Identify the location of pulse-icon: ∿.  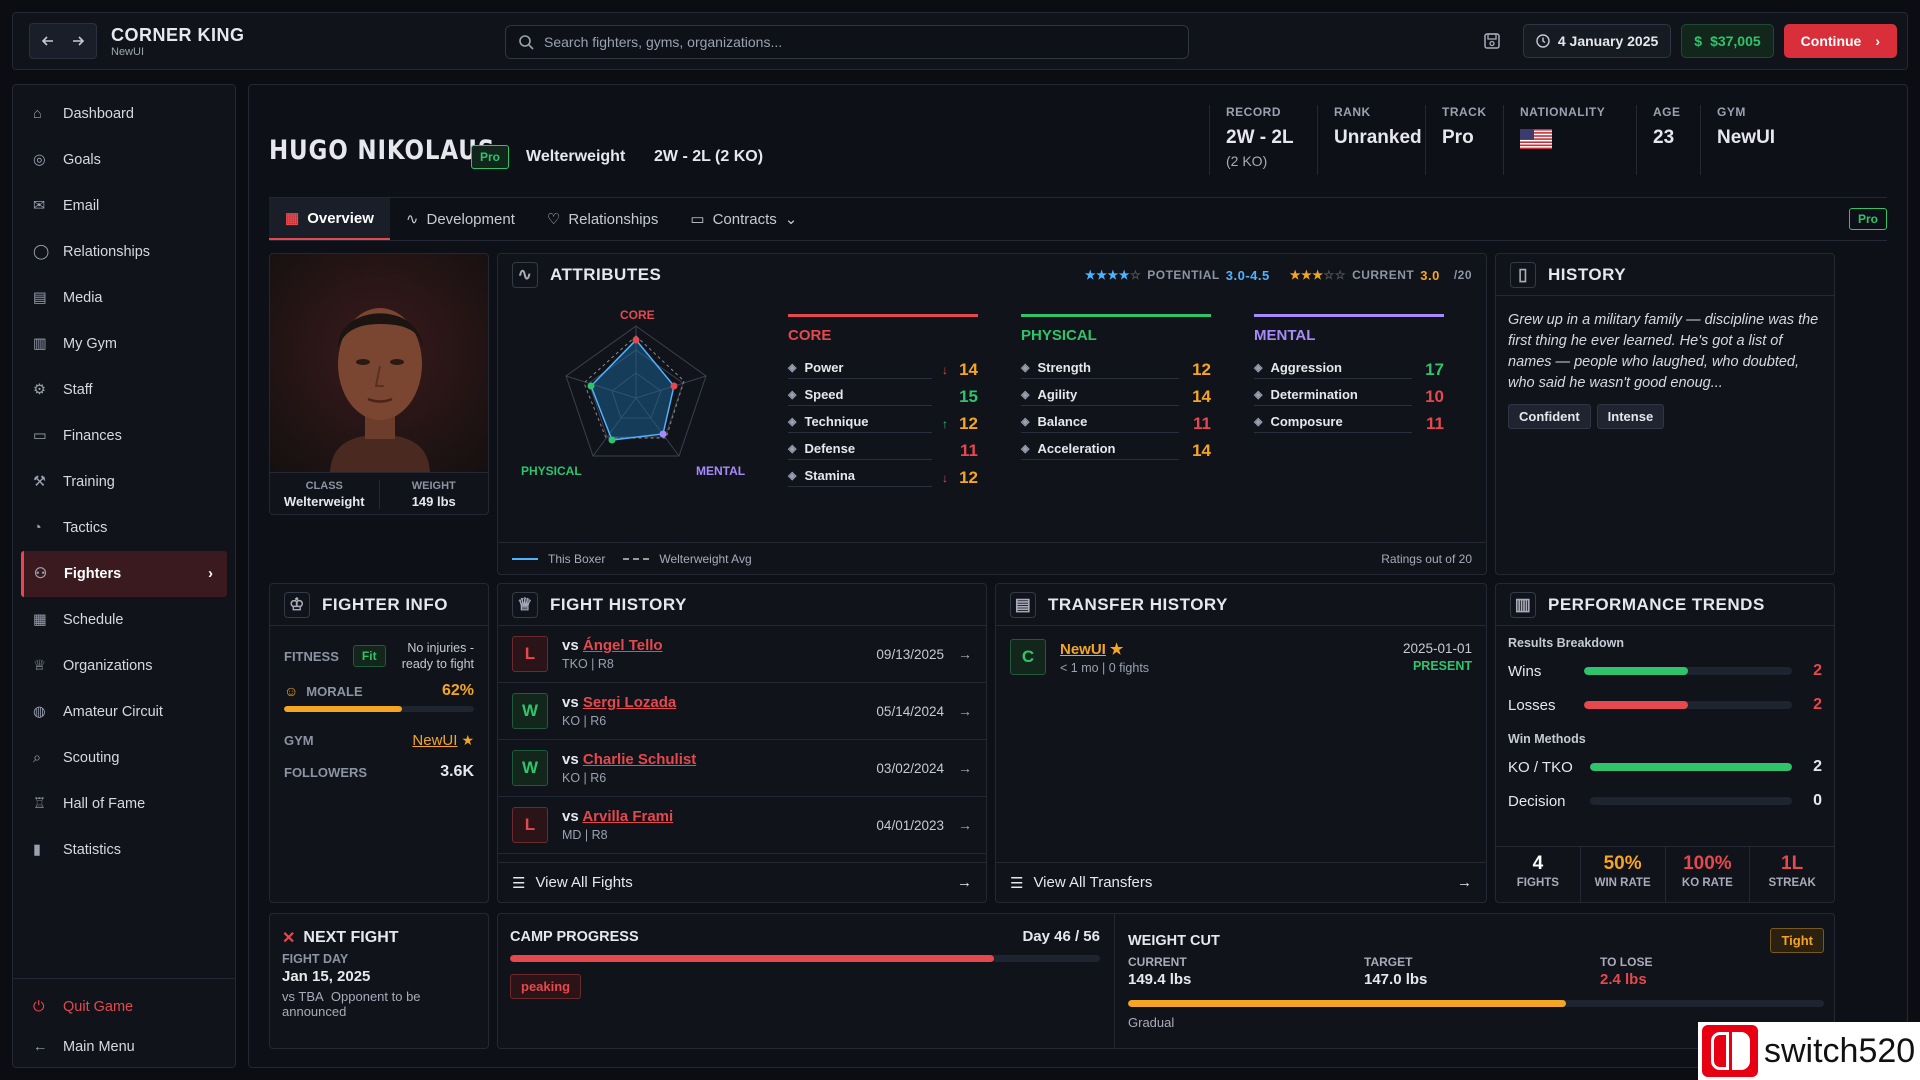
(525, 275).